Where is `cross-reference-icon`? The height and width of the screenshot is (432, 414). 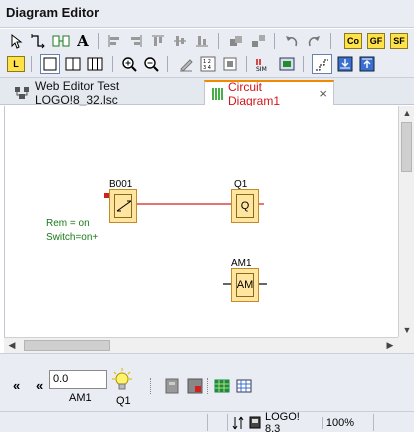
cross-reference-icon is located at coordinates (230, 64).